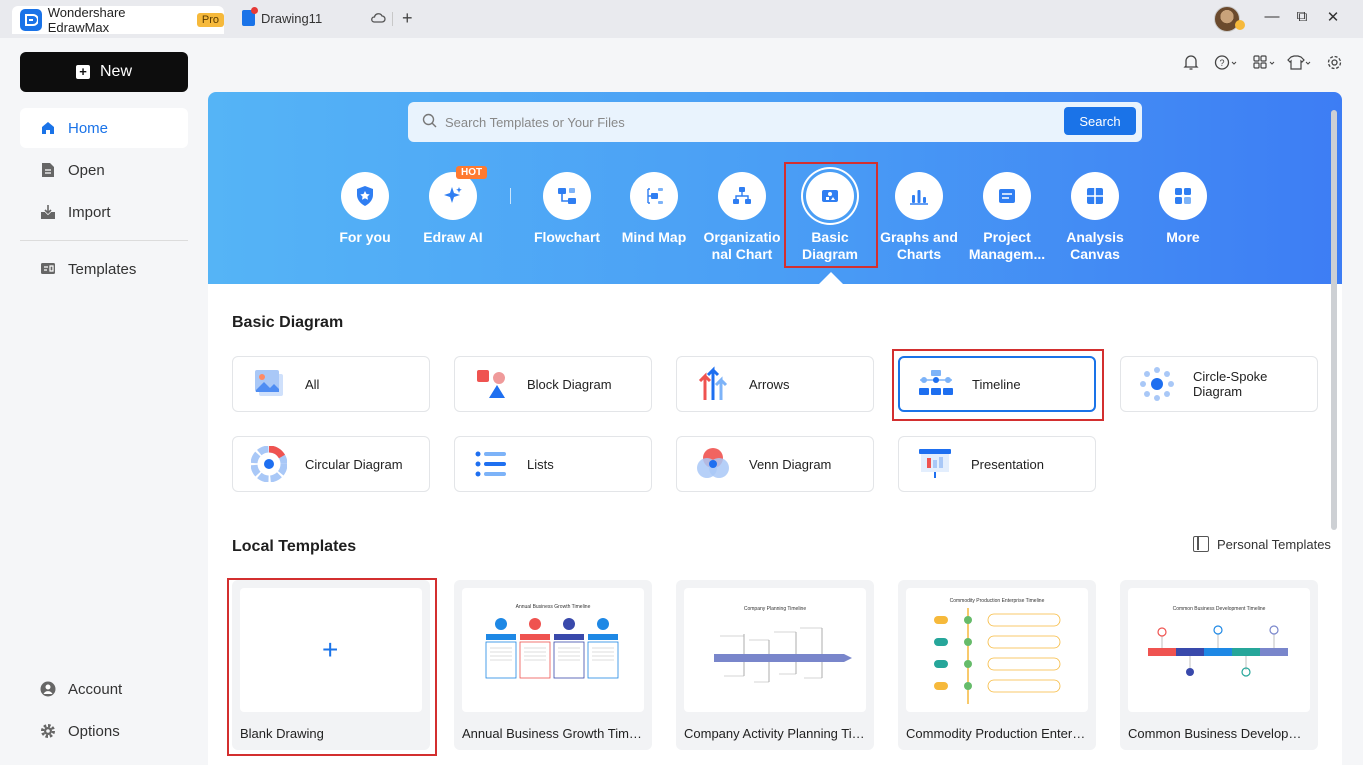  I want to click on personal-templates-link: Personal Templates, so click(1262, 544).